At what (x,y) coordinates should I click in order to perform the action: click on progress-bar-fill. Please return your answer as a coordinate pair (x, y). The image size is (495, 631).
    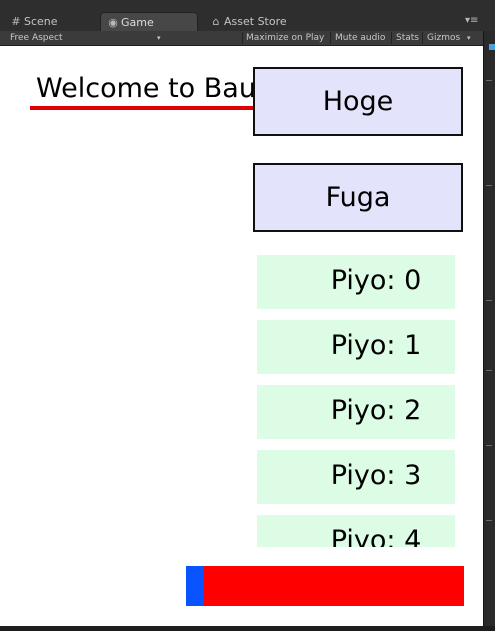
    Looking at the image, I should click on (195, 586).